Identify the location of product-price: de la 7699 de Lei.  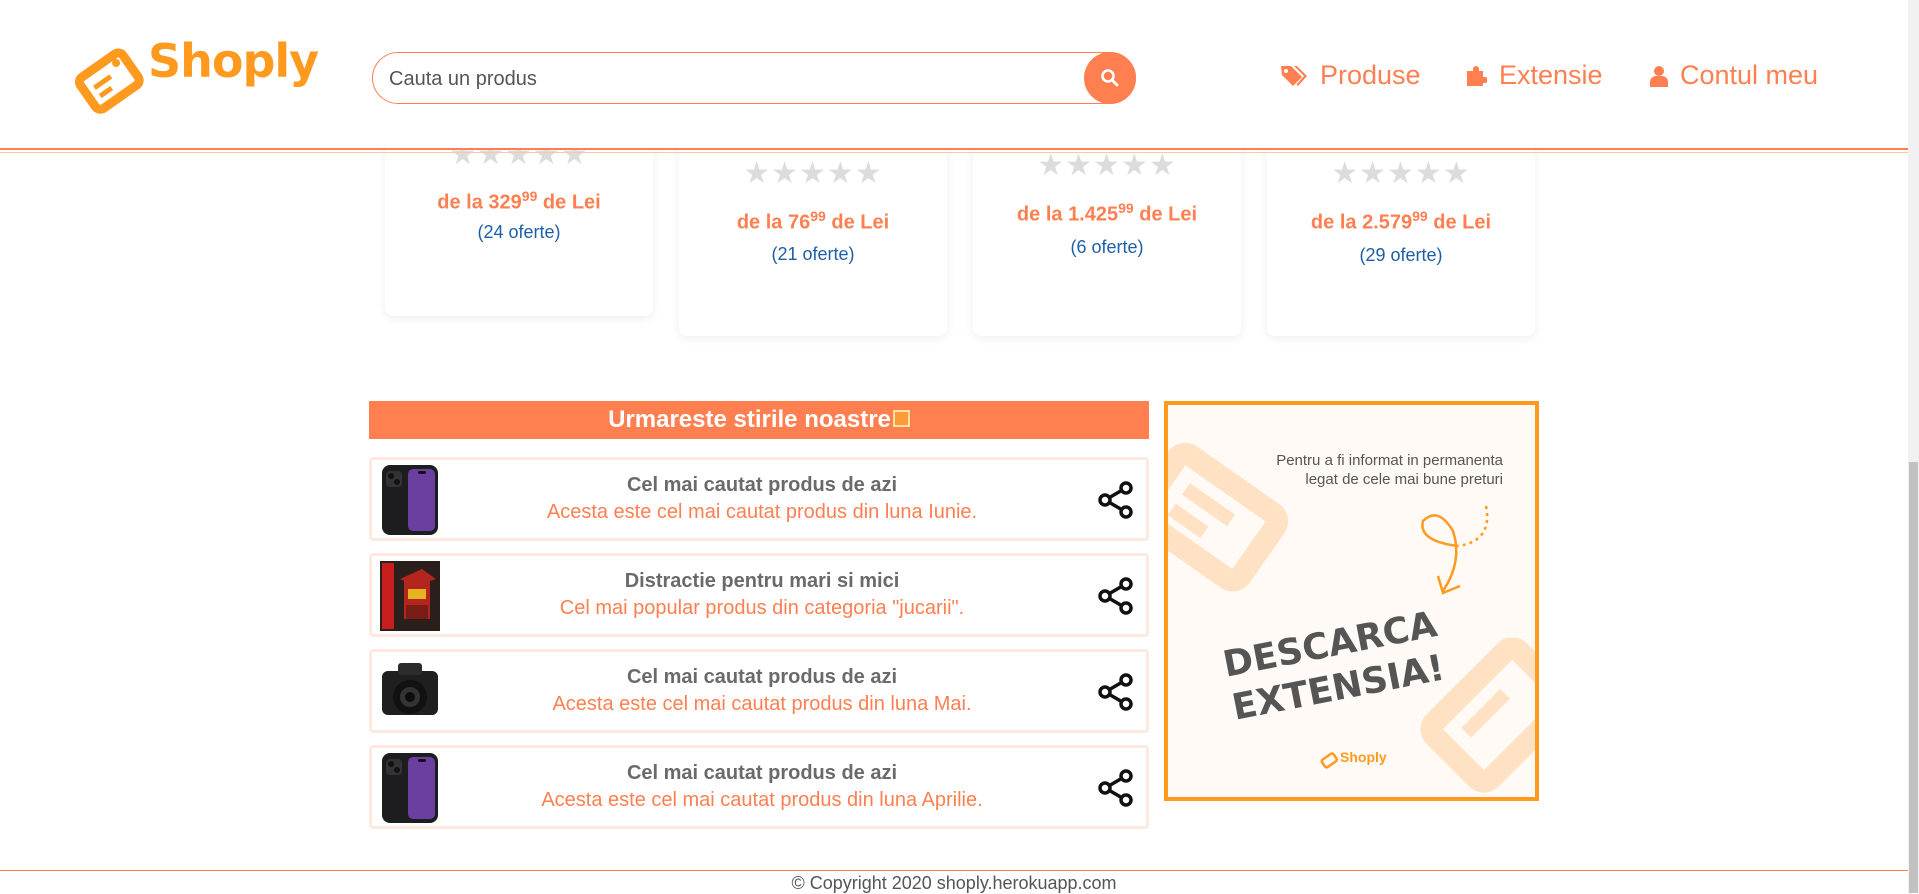
(813, 221).